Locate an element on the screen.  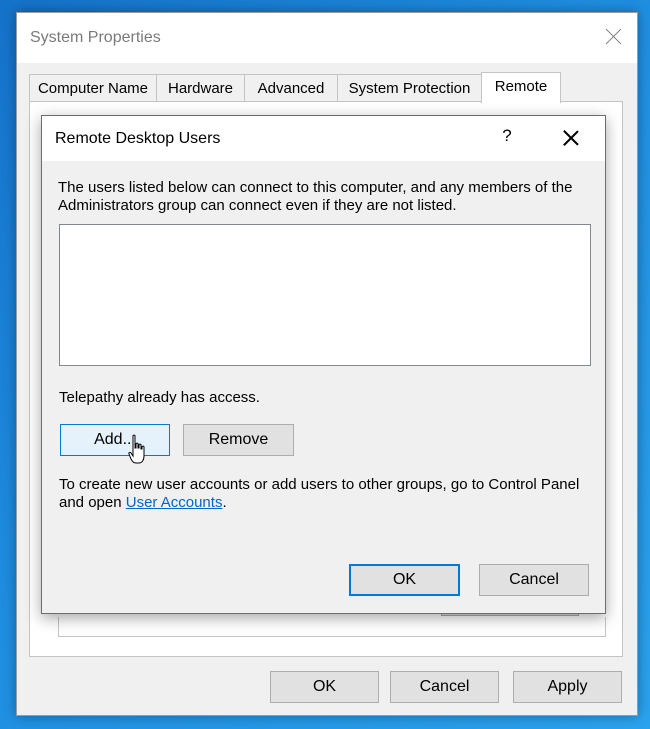
remote-desktop-group is located at coordinates (332, 627).